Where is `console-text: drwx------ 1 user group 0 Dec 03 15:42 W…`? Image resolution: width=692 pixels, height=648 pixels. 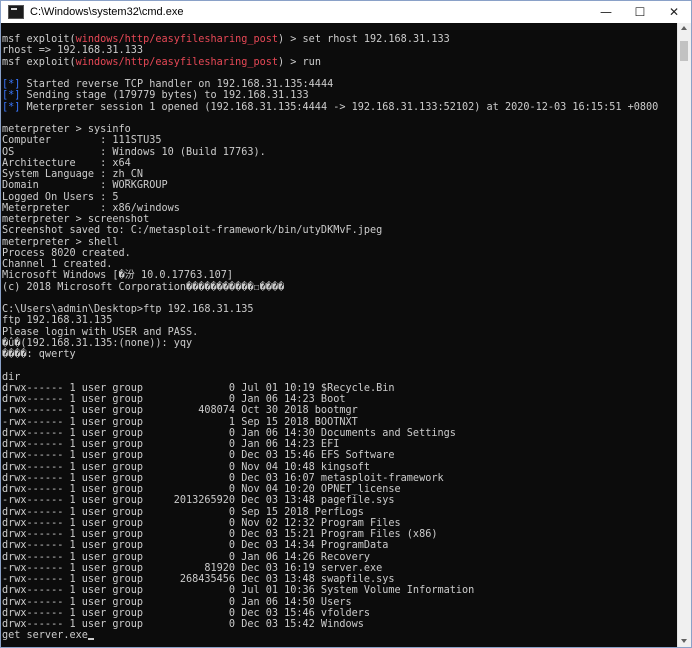 console-text: drwx------ 1 user group 0 Dec 03 15:42 W… is located at coordinates (183, 624).